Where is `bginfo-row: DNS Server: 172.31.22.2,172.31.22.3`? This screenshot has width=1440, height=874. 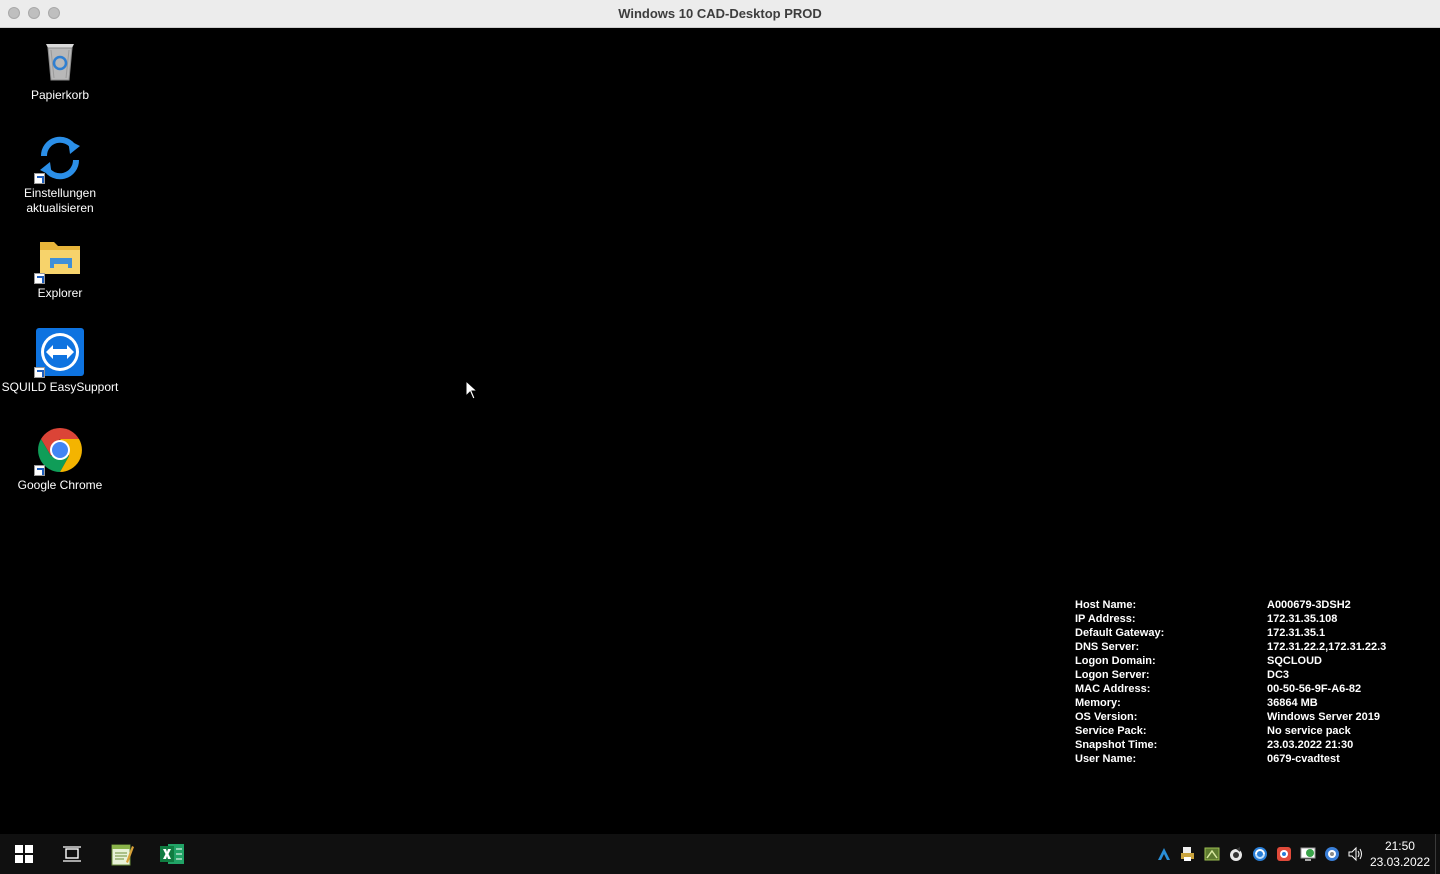 bginfo-row: DNS Server: 172.31.22.2,172.31.22.3 is located at coordinates (1257, 647).